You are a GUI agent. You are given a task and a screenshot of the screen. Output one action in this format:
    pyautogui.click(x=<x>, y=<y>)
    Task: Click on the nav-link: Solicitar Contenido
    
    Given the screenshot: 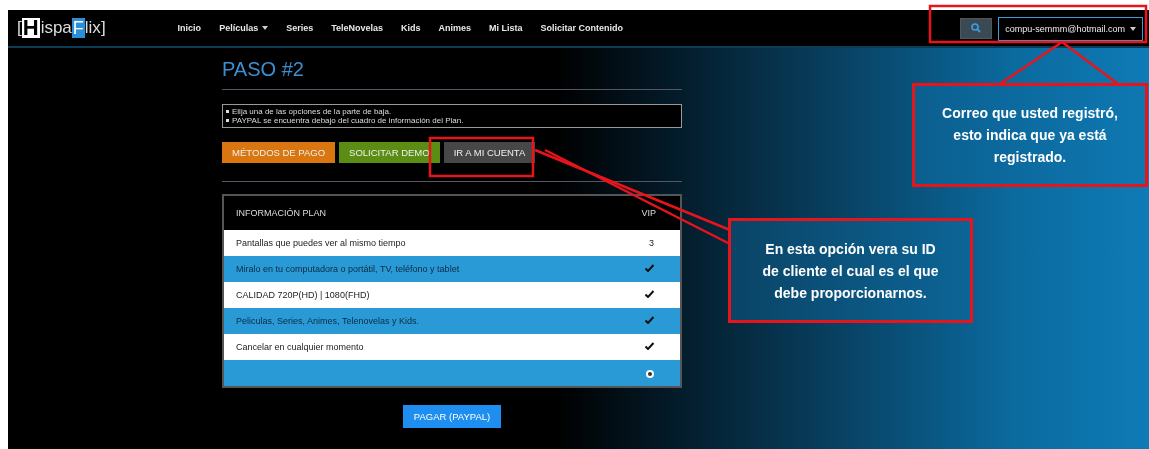 What is the action you would take?
    pyautogui.click(x=582, y=28)
    